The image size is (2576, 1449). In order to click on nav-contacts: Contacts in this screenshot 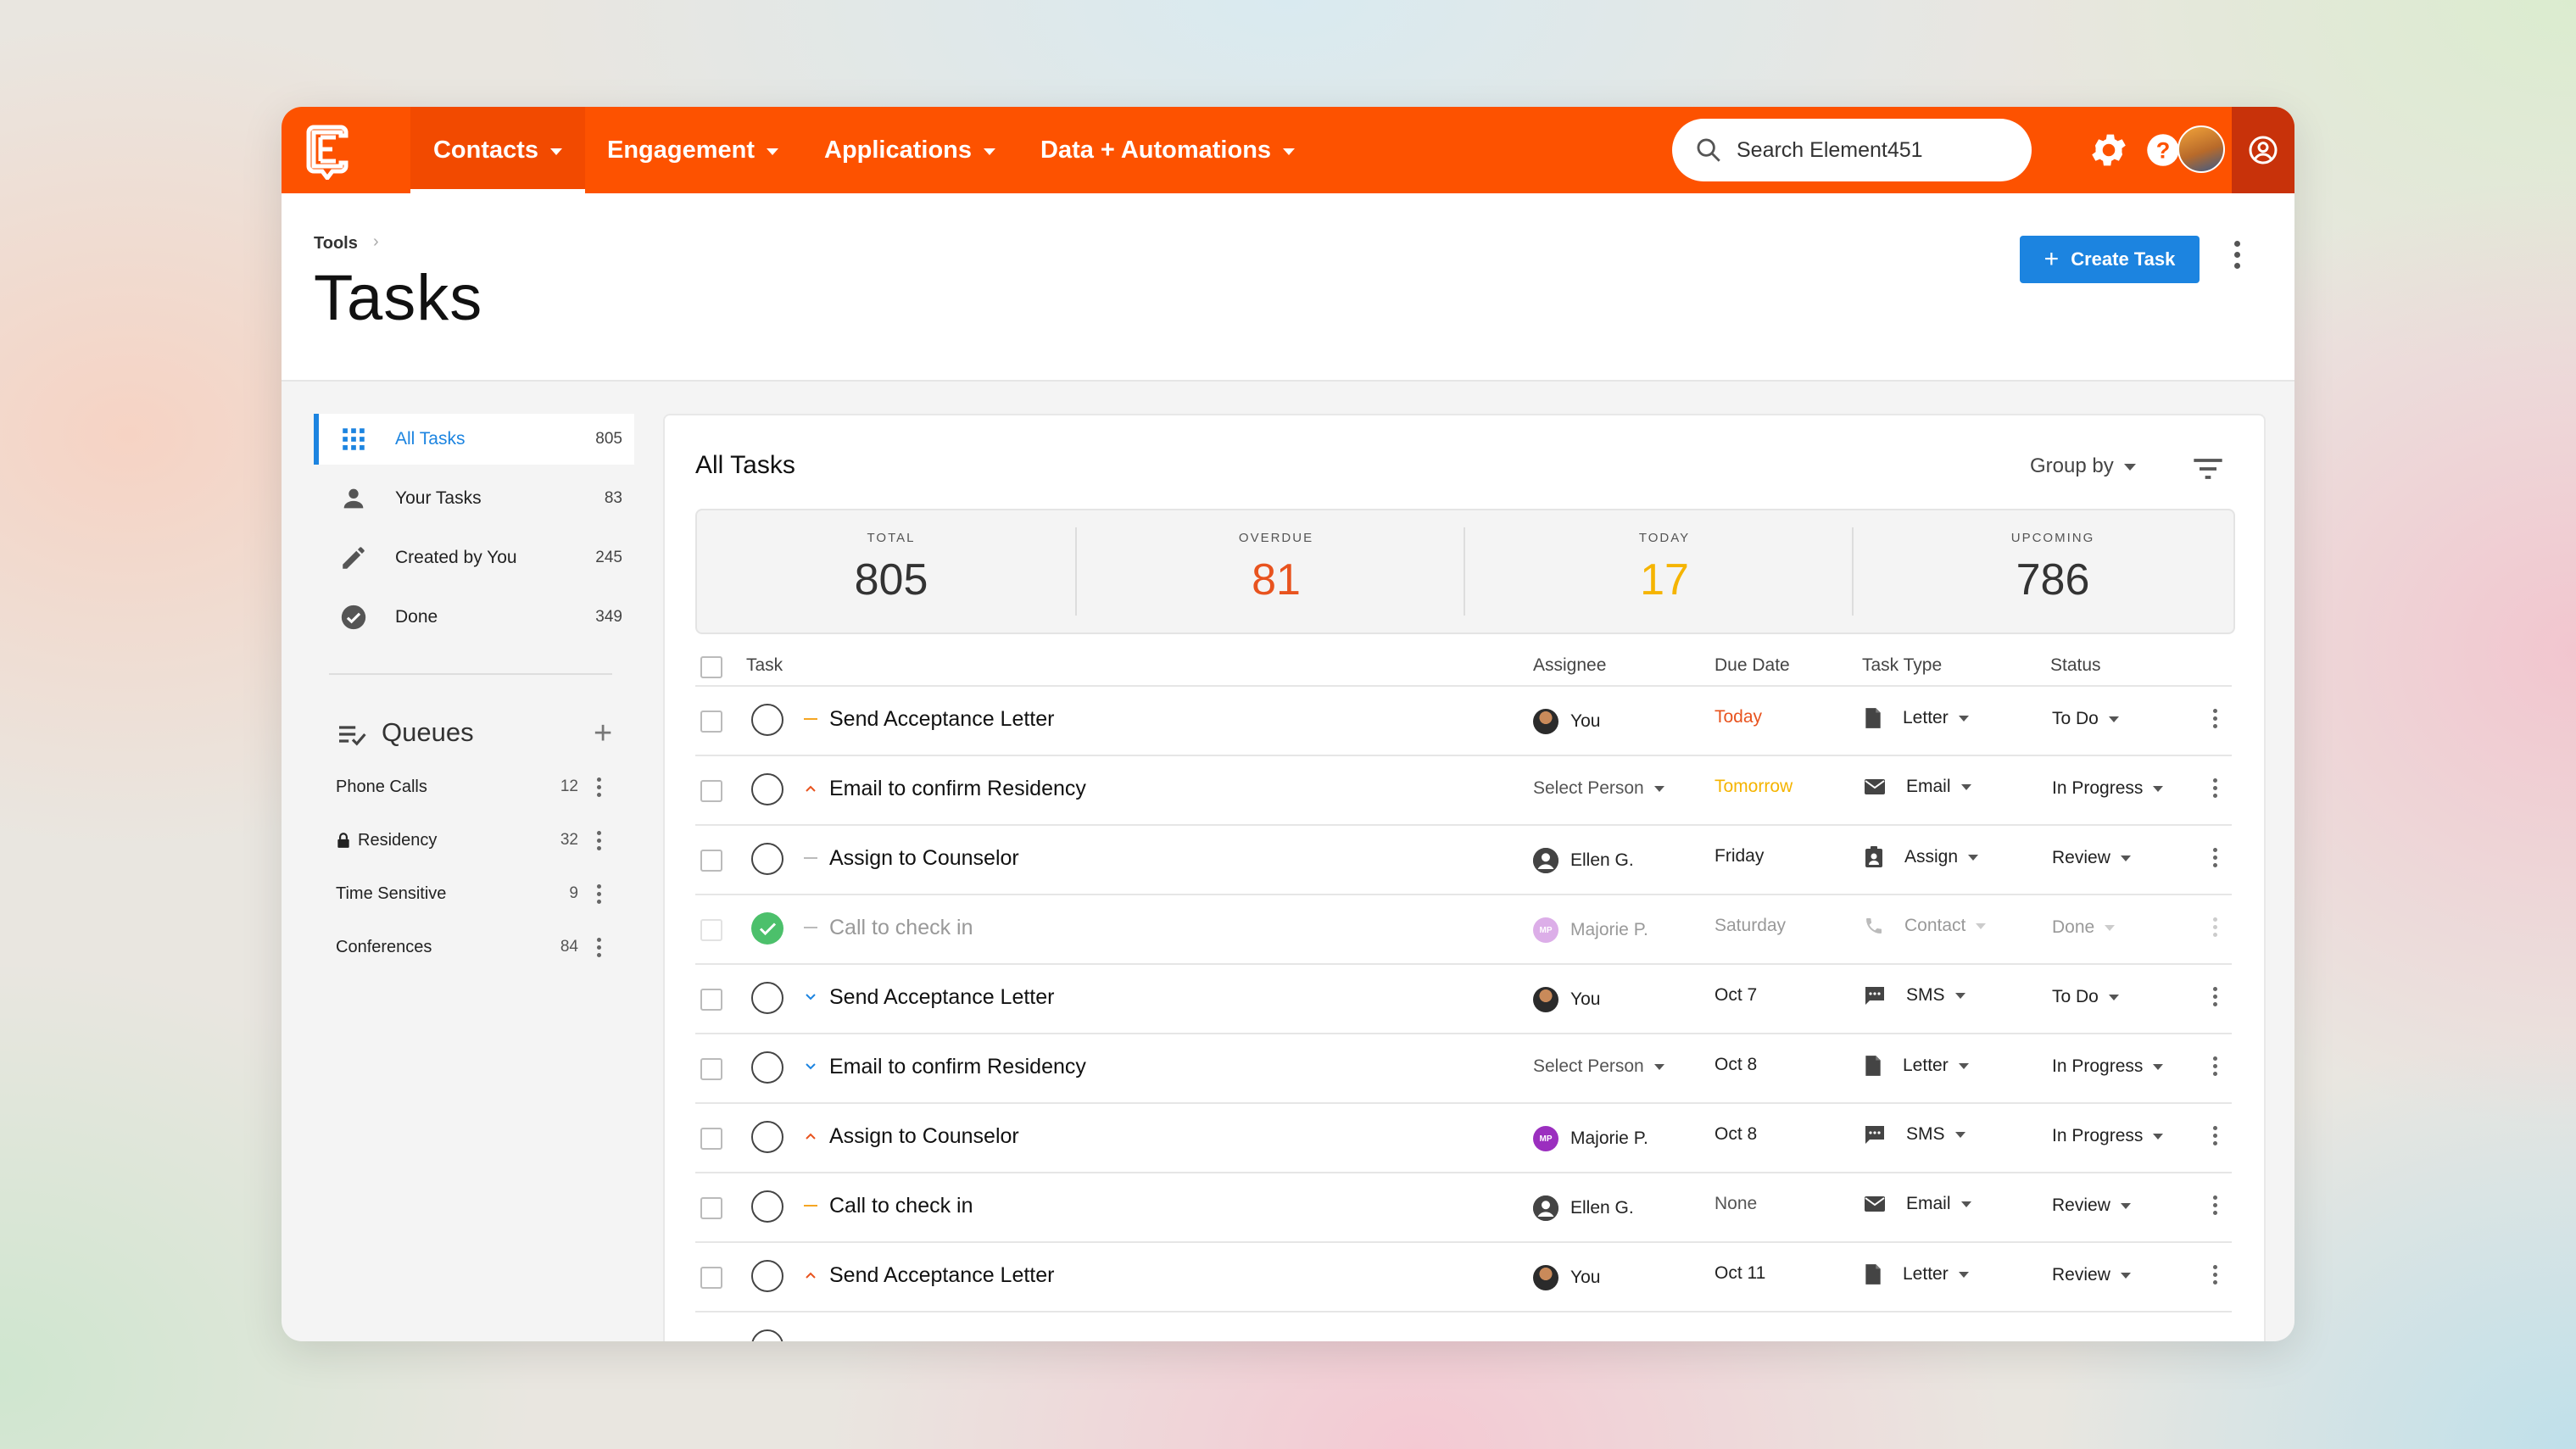, I will do `click(497, 150)`.